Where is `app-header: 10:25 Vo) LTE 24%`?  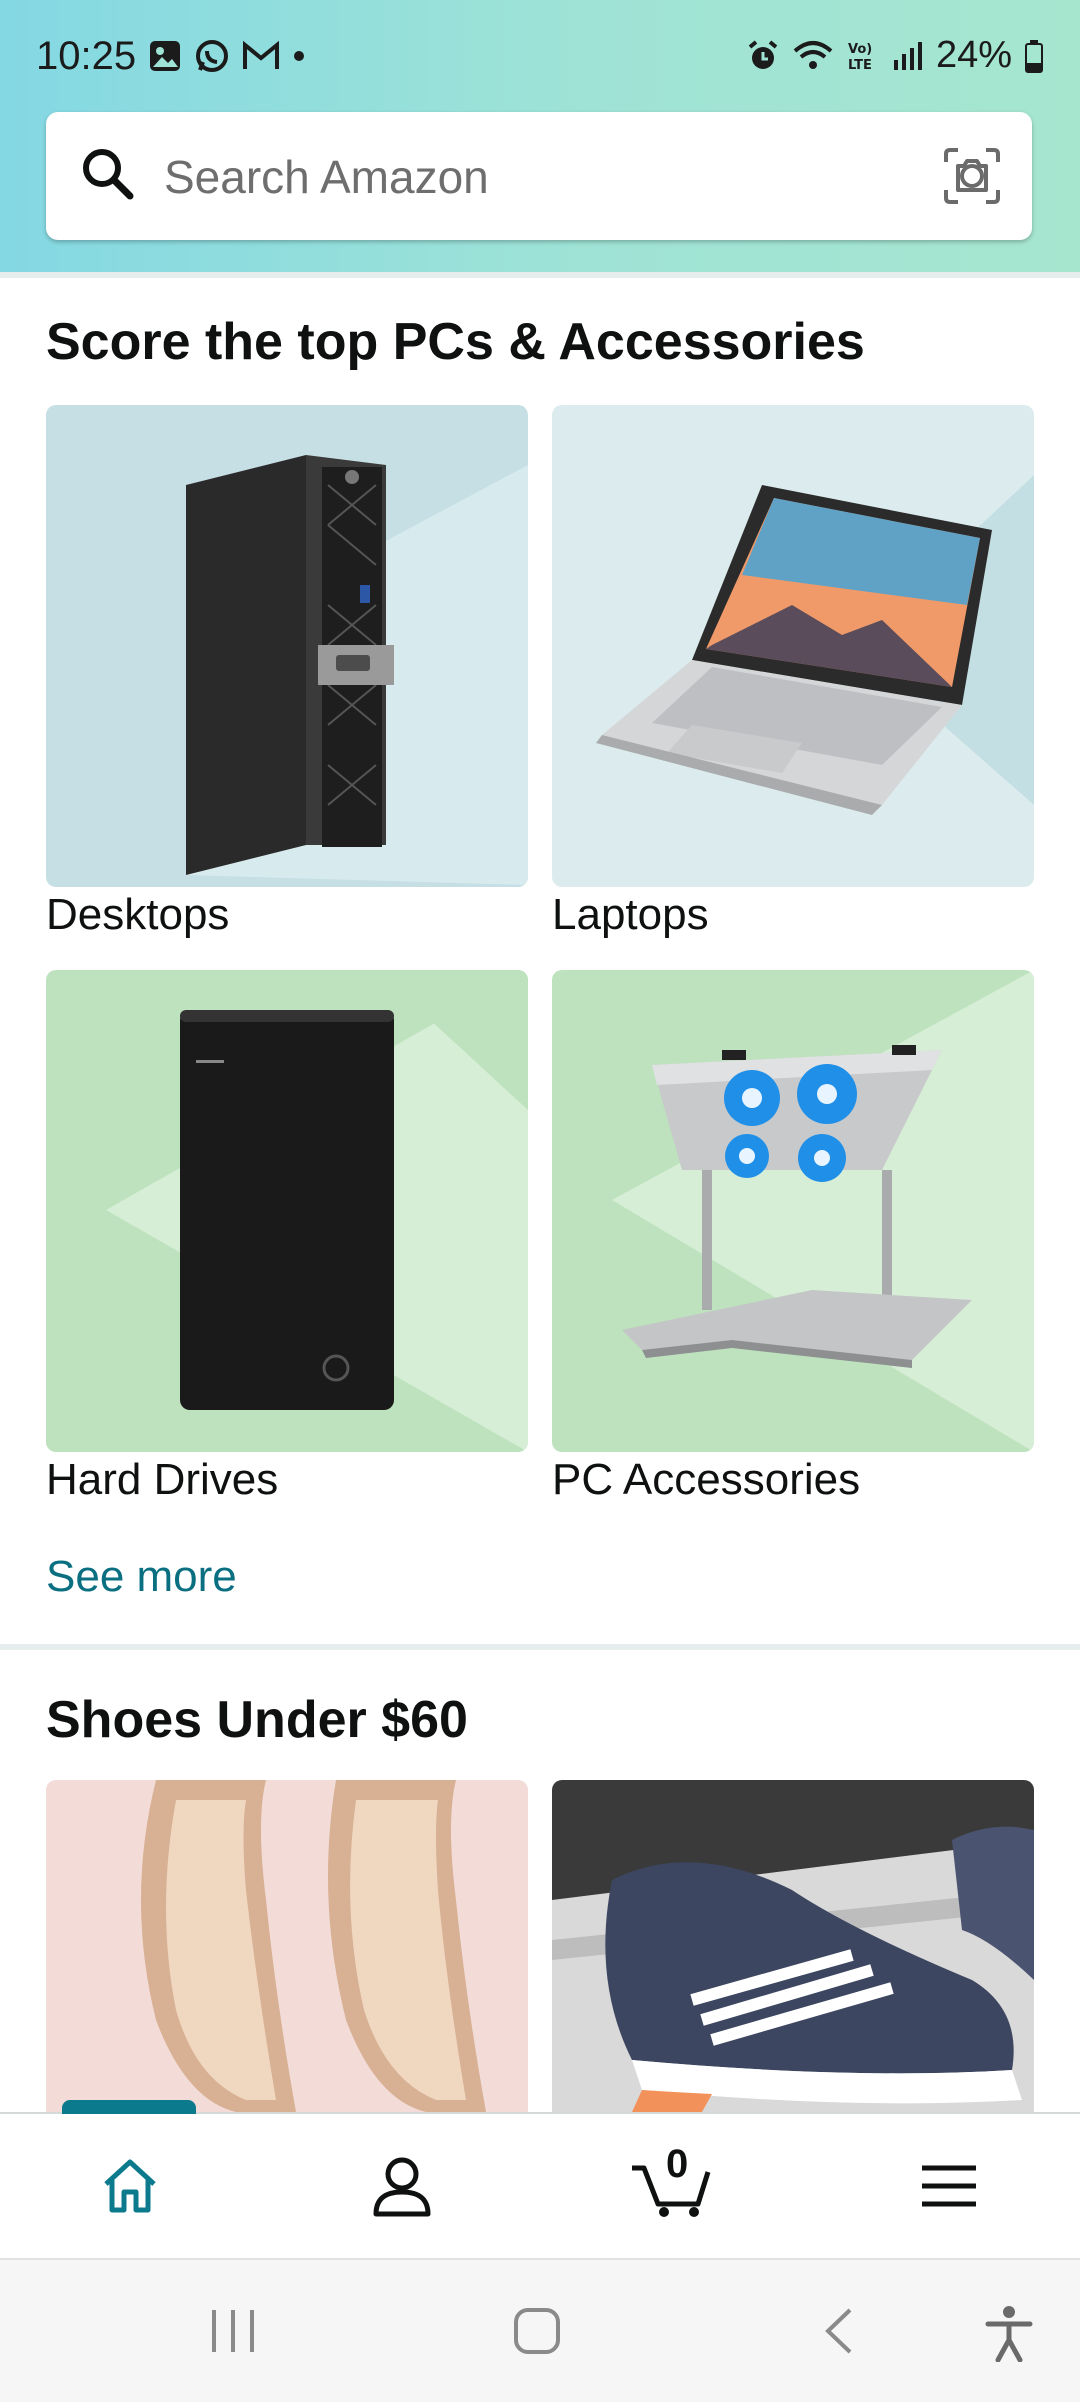
app-header: 10:25 Vo) LTE 24% is located at coordinates (540, 136).